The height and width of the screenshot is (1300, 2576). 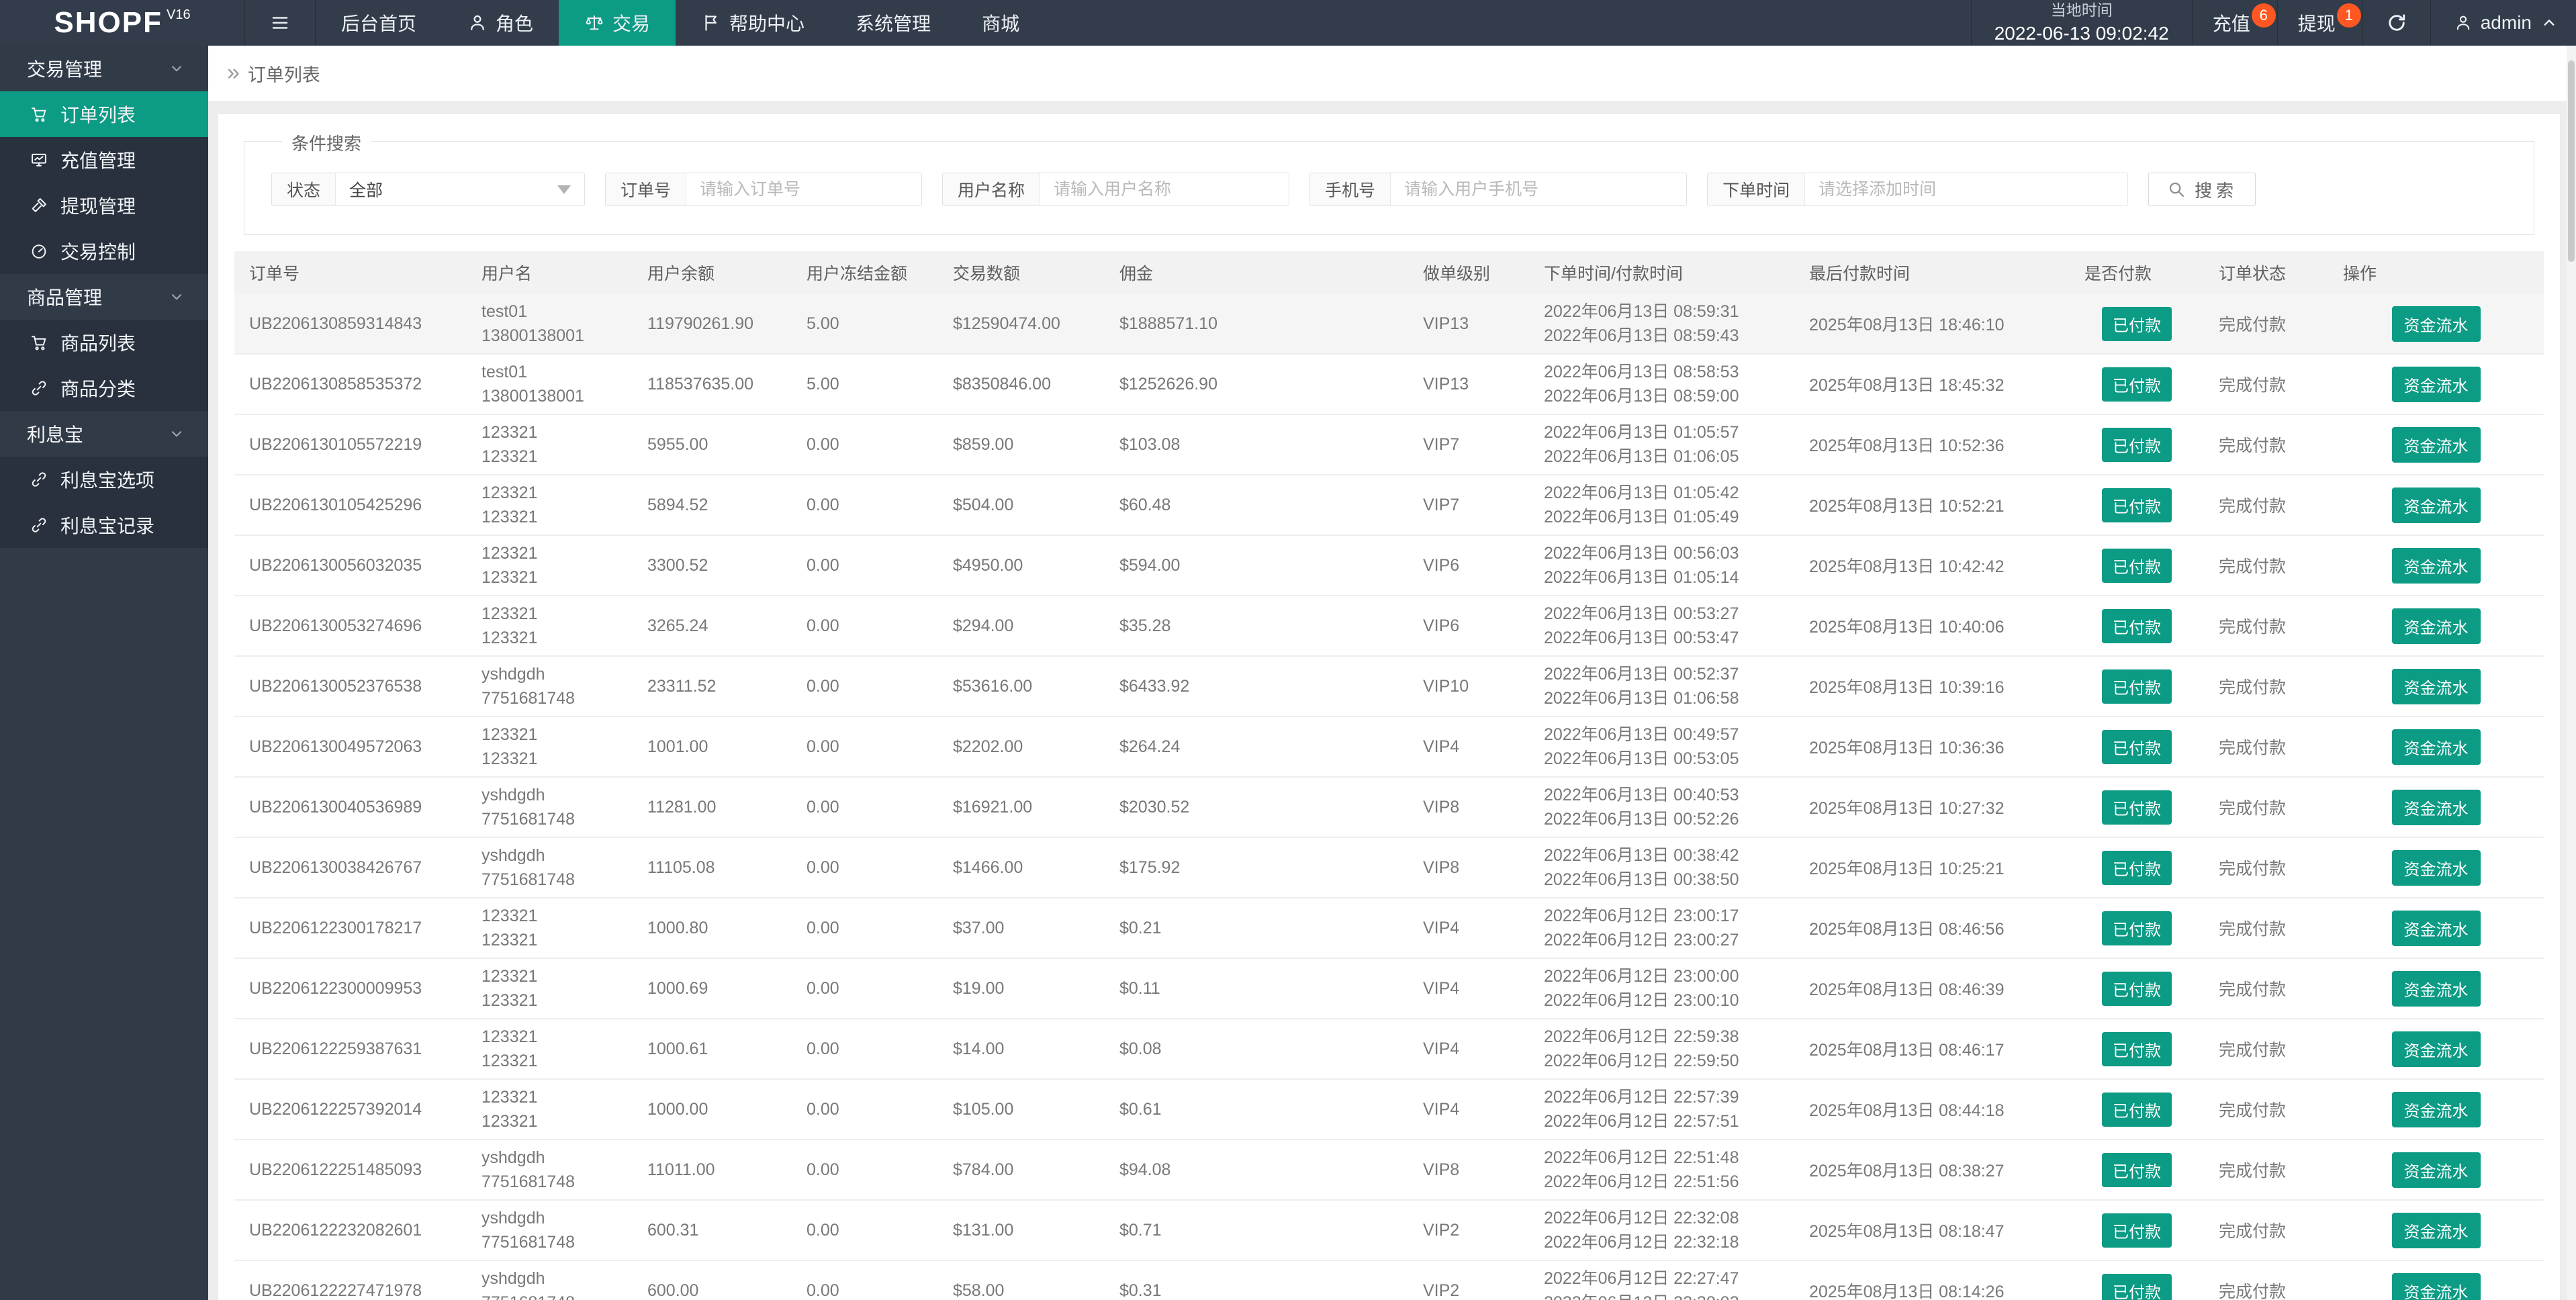 I want to click on order-time-filter-group: 下单时间, so click(x=1918, y=189).